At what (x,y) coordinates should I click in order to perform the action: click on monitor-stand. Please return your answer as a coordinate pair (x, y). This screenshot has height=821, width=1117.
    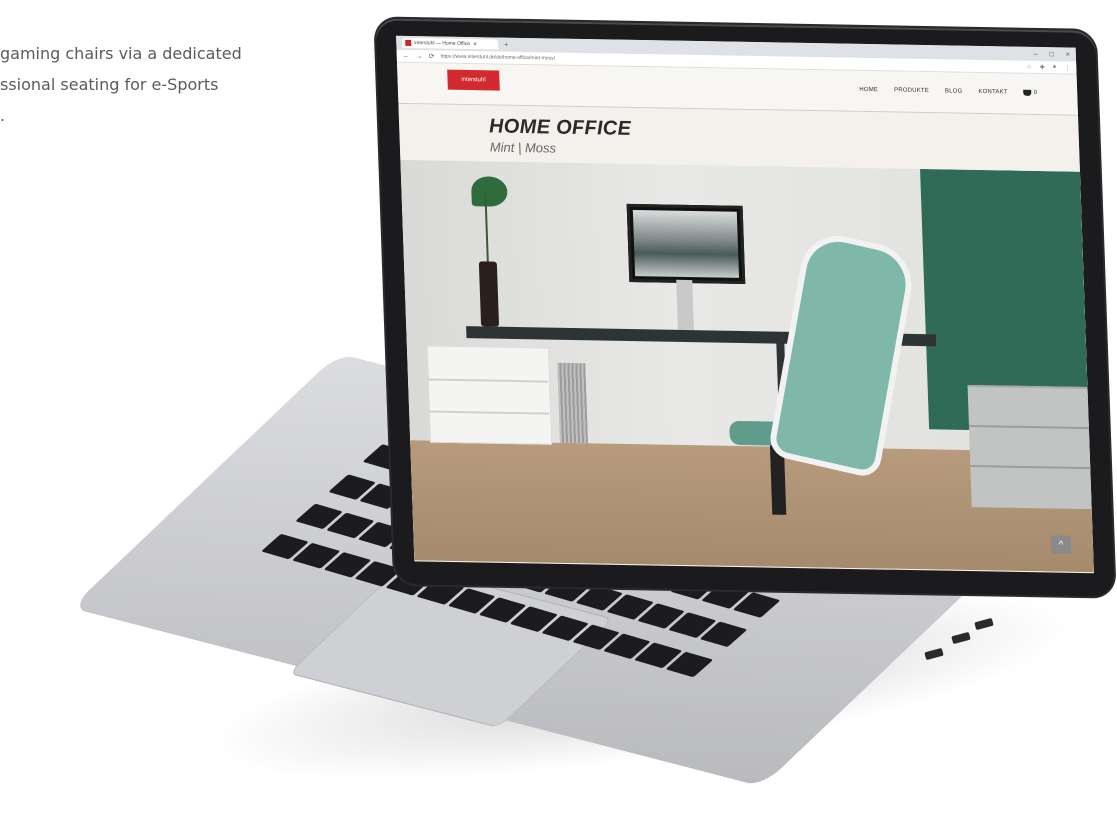
    Looking at the image, I should click on (685, 305).